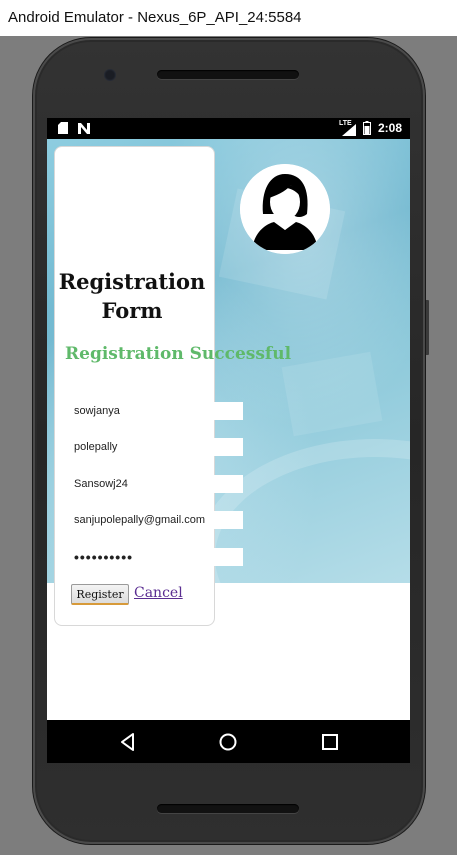  Describe the element at coordinates (349, 130) in the screenshot. I see `lte-signal-icon` at that location.